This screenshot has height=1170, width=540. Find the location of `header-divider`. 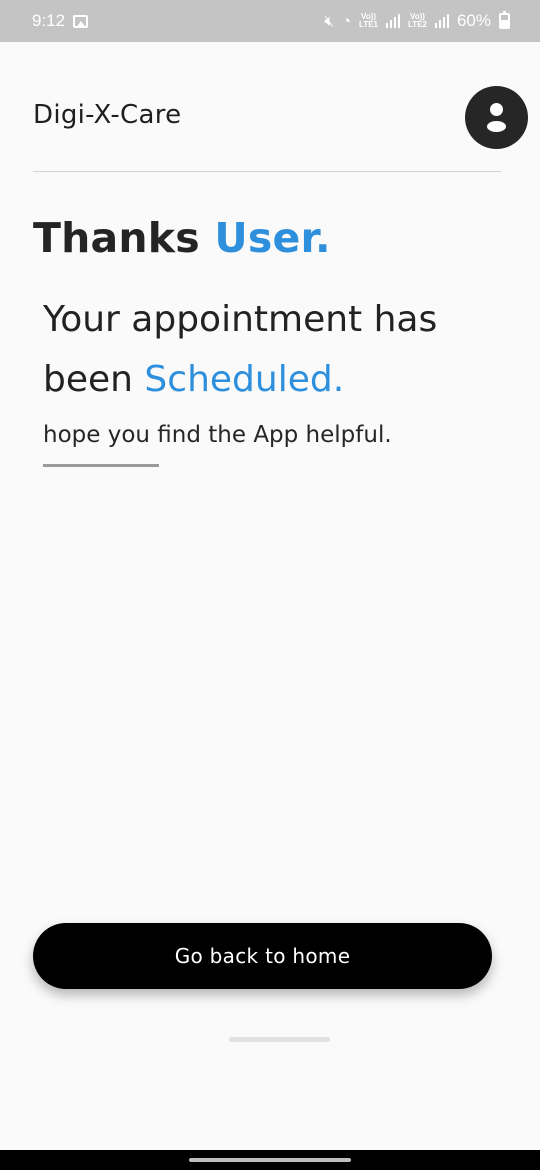

header-divider is located at coordinates (267, 171).